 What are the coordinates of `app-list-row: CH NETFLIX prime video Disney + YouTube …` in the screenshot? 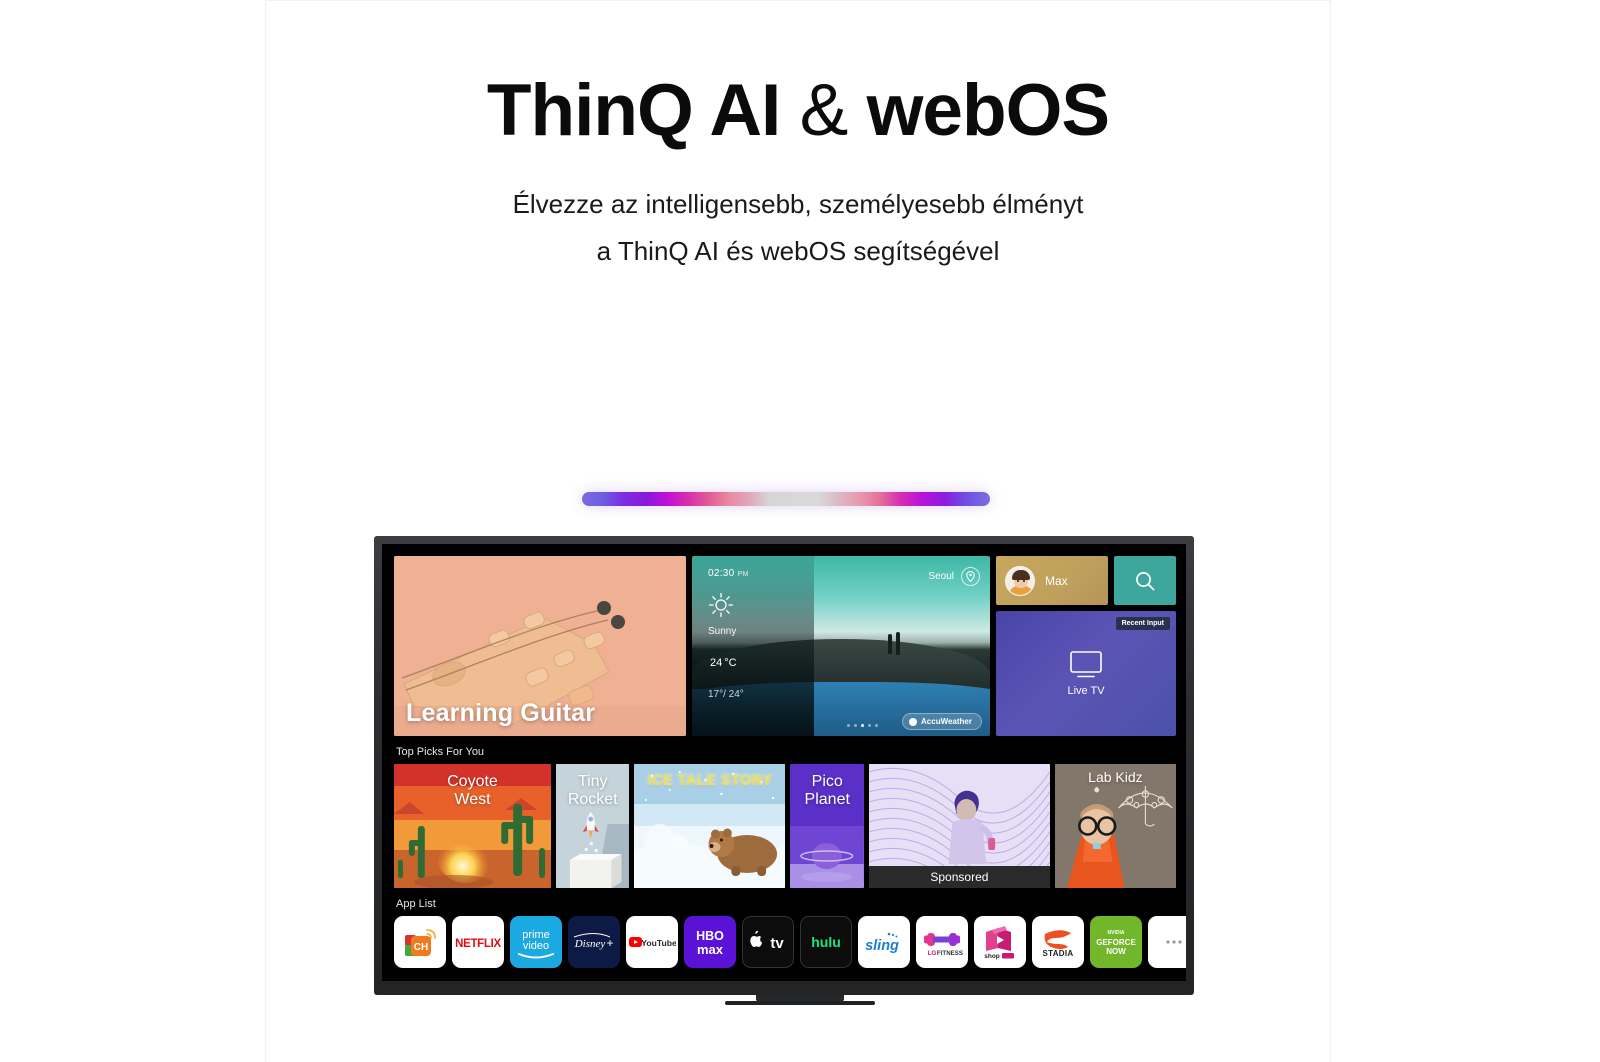 It's located at (790, 942).